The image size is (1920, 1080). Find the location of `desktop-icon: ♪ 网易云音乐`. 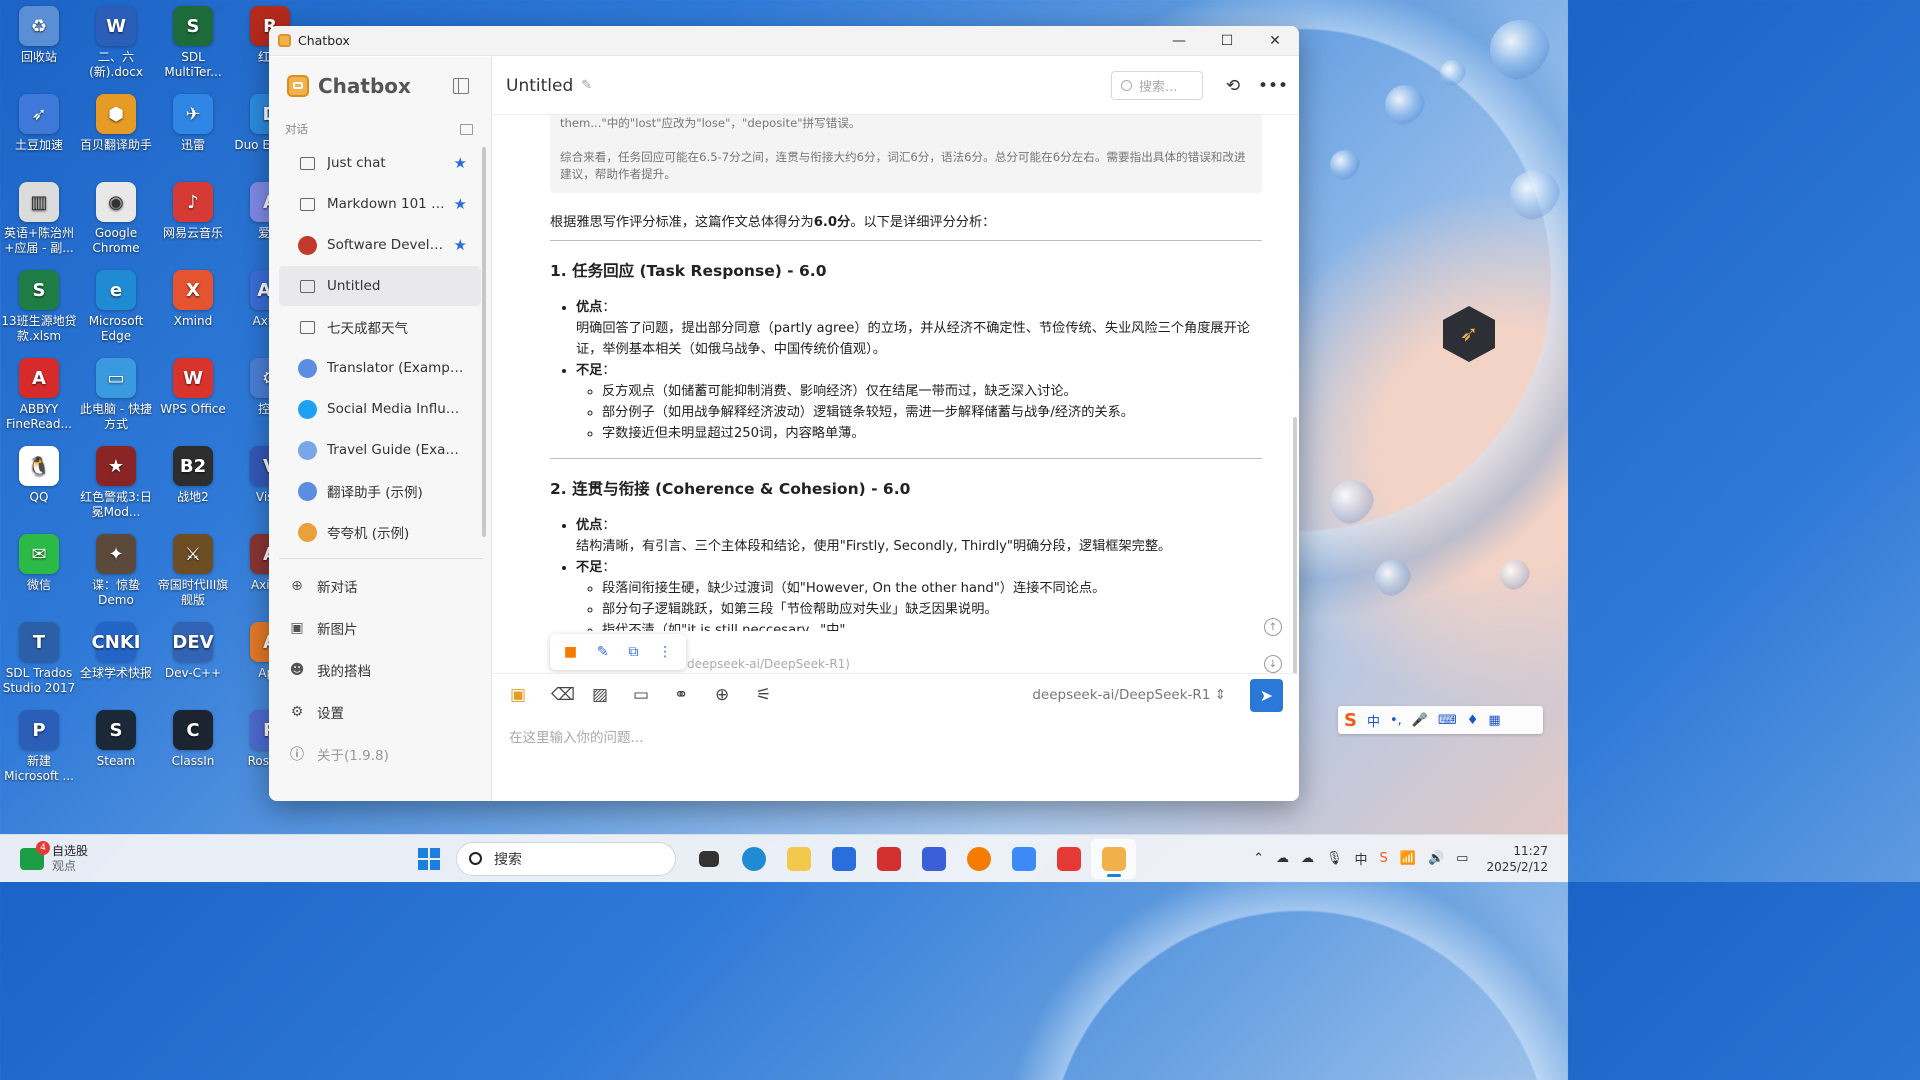

desktop-icon: ♪ 网易云音乐 is located at coordinates (193, 211).